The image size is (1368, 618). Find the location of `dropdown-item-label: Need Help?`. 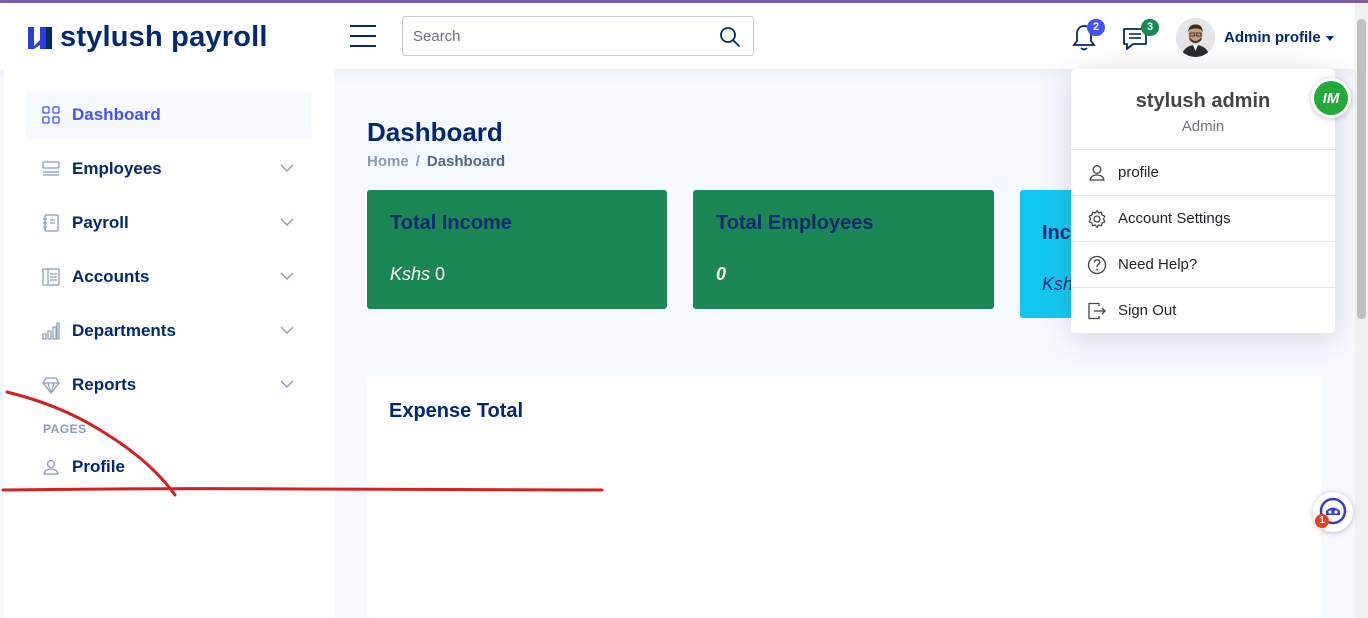

dropdown-item-label: Need Help? is located at coordinates (1158, 264).